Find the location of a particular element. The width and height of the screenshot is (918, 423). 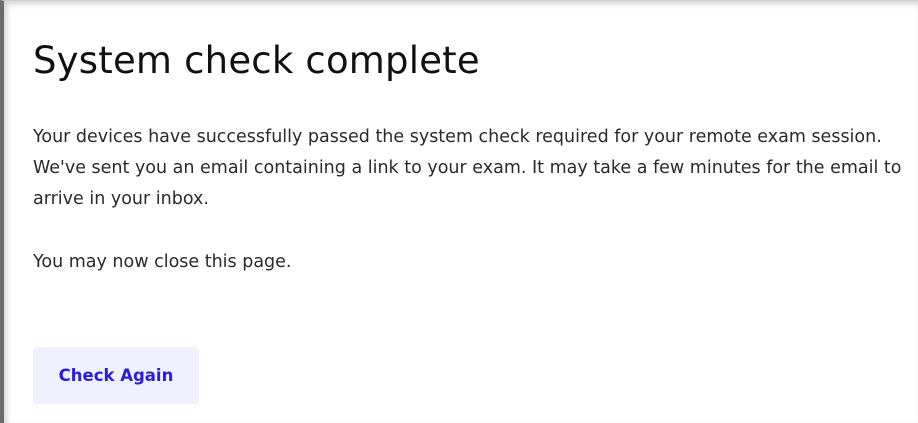

close-page-note: You may now close this page. is located at coordinates (162, 262).